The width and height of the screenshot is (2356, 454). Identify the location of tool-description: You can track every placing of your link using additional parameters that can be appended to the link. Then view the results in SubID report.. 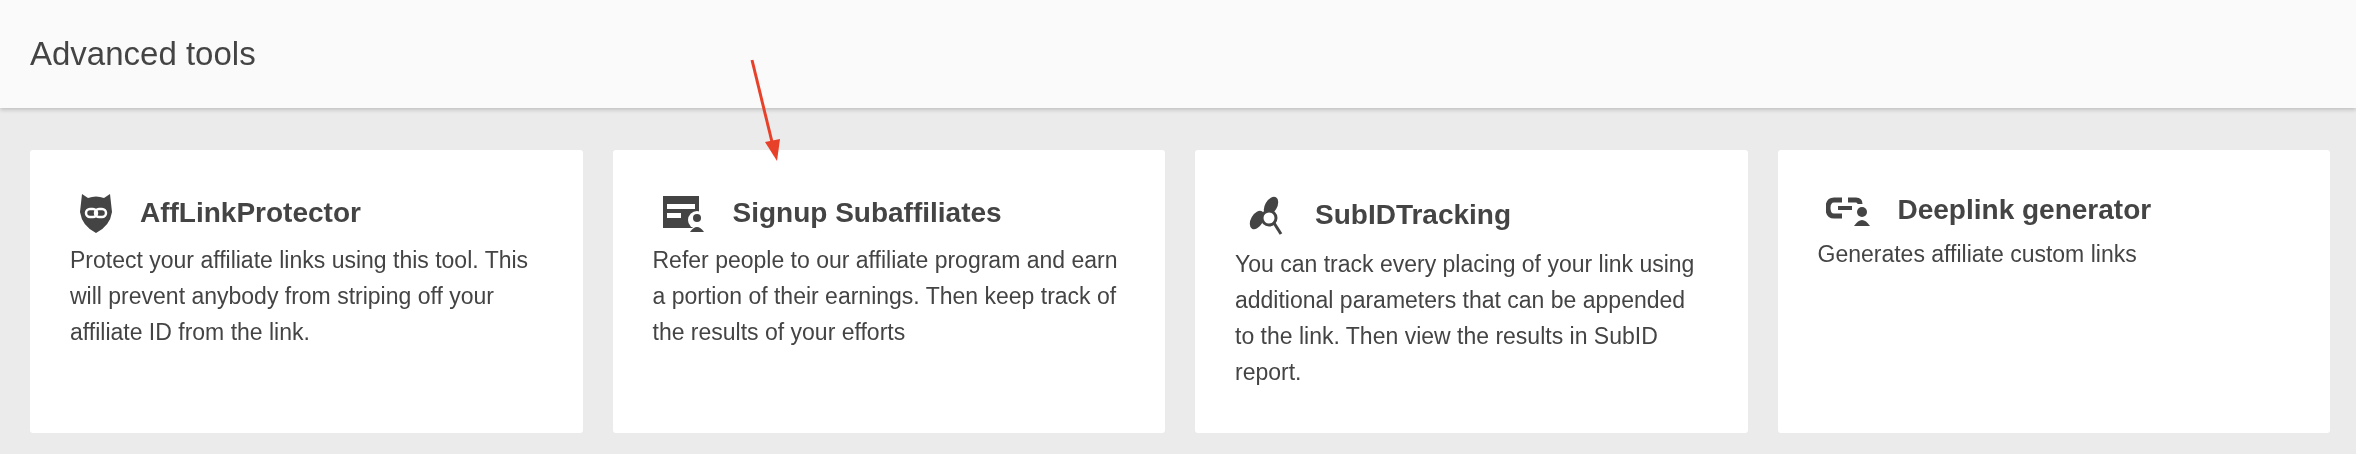
(1465, 318).